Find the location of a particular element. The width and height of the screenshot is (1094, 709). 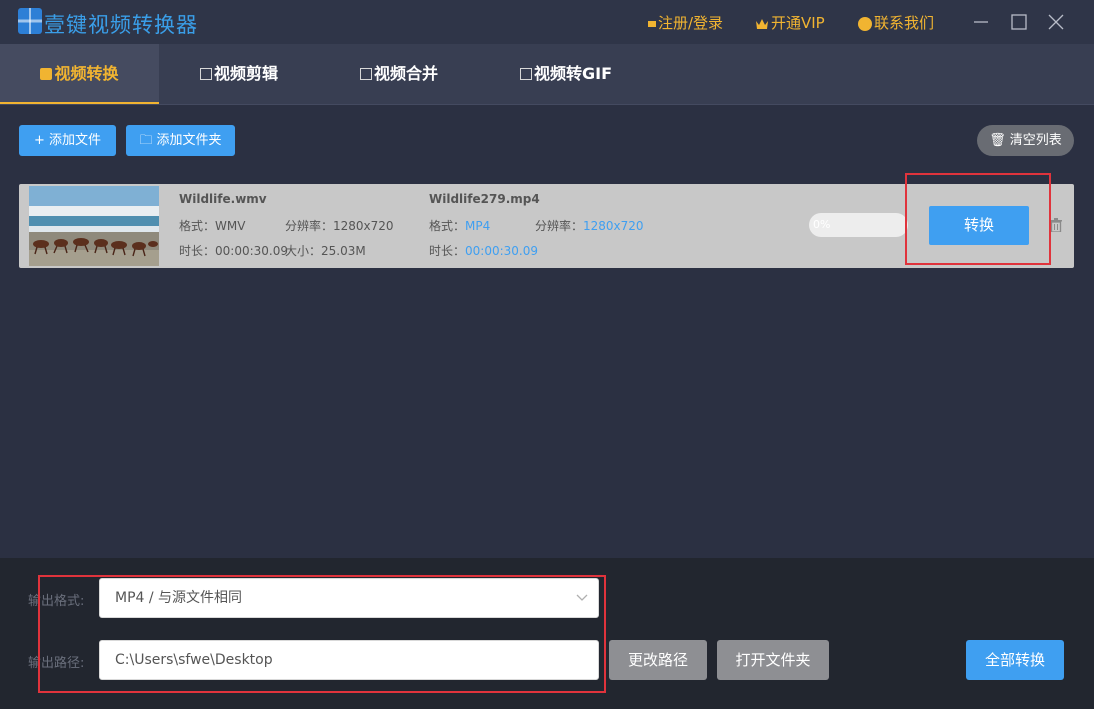

minimize-icon is located at coordinates (981, 22).